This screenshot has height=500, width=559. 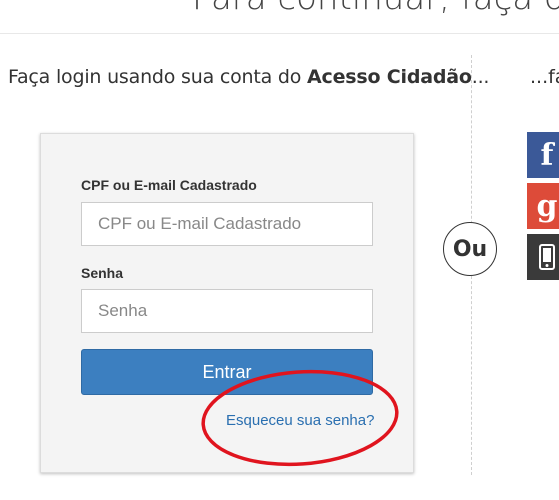 I want to click on social-intro: ...fa, so click(x=544, y=77).